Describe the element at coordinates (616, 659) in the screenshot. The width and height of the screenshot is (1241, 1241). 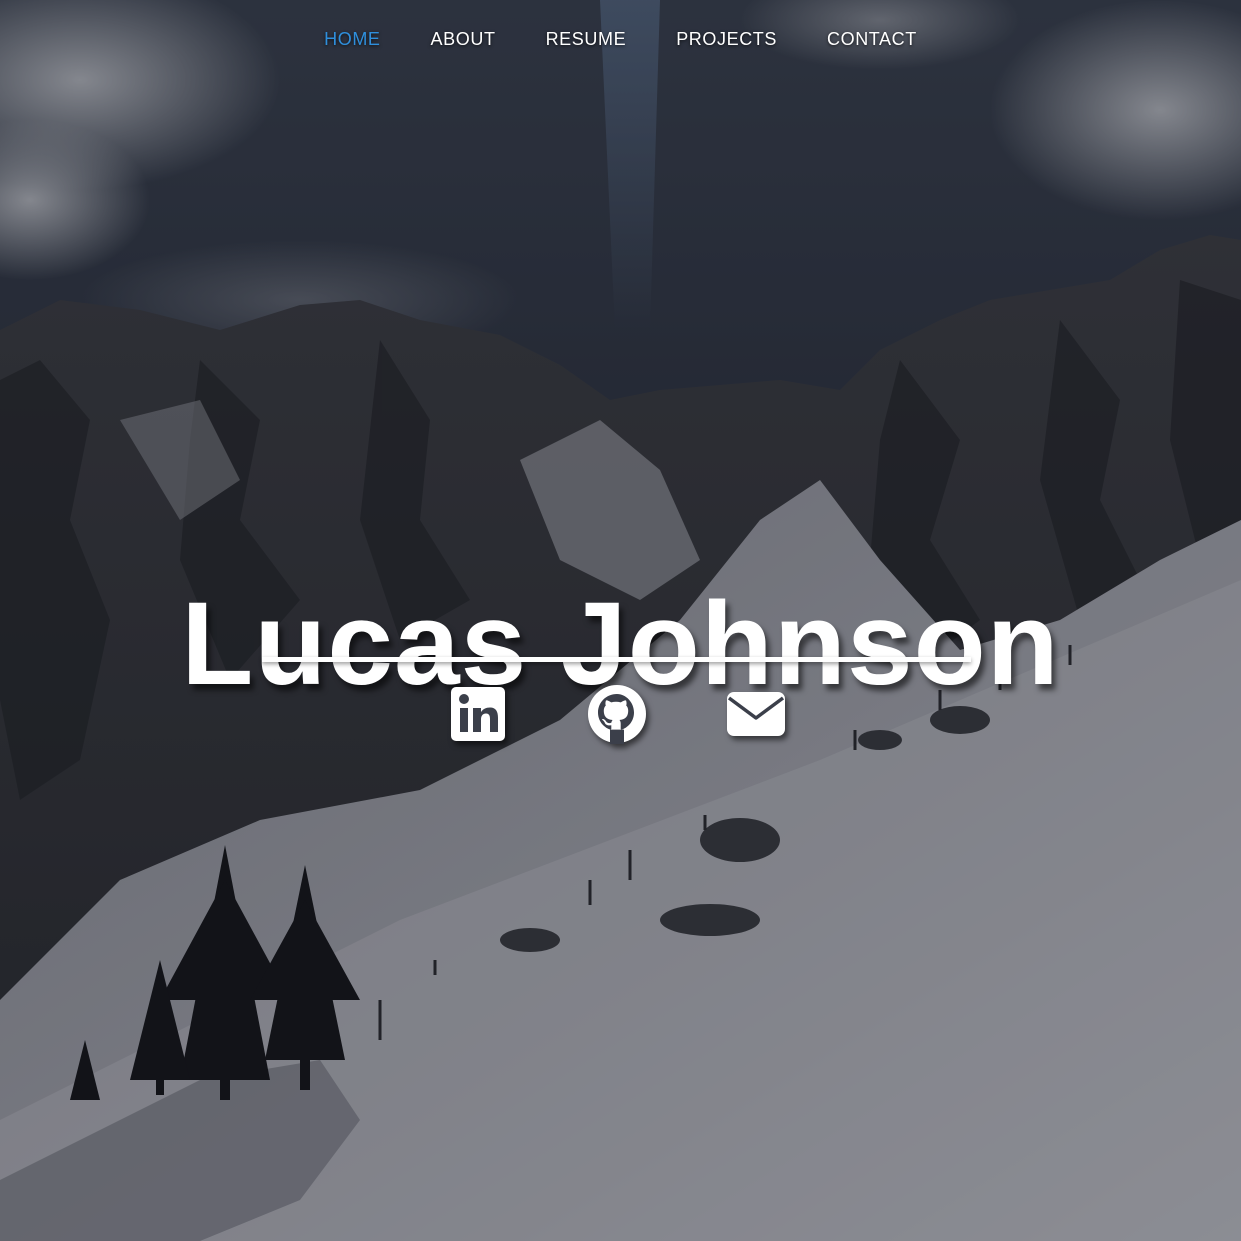
I see `heading-divider` at that location.